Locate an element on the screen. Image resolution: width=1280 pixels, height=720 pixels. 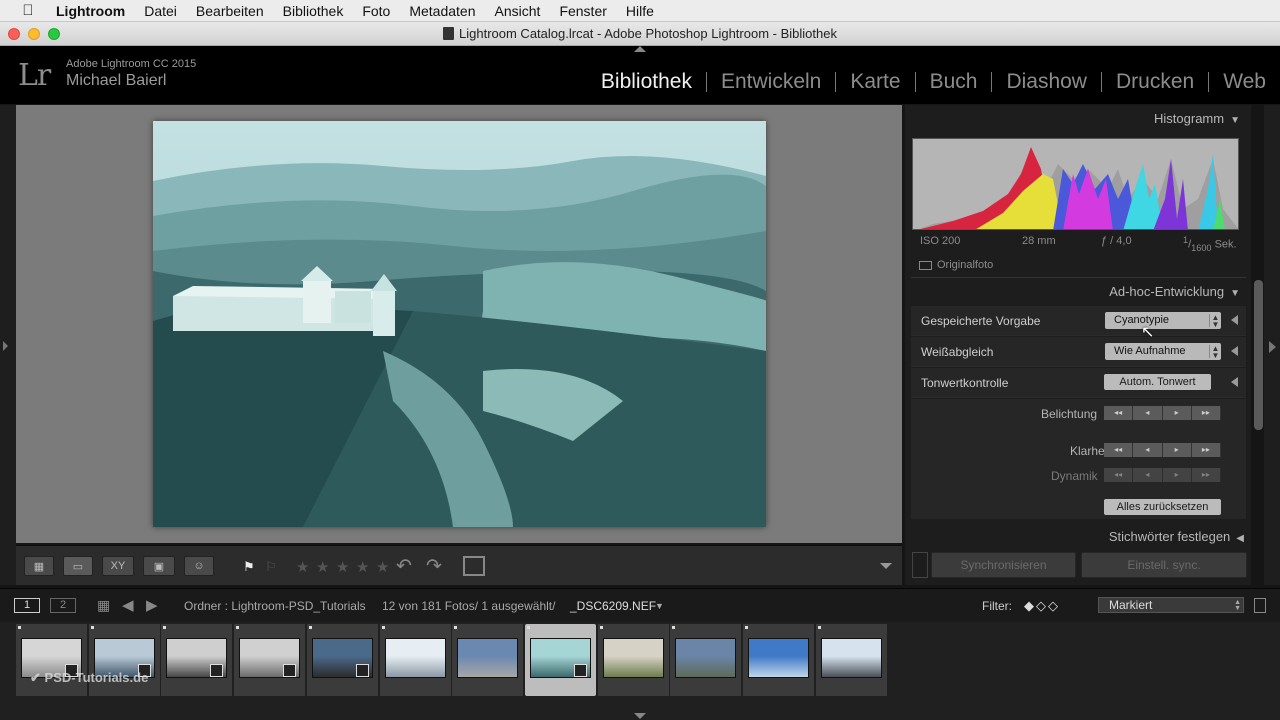
original-photo-checkbox is located at coordinates (925, 265).